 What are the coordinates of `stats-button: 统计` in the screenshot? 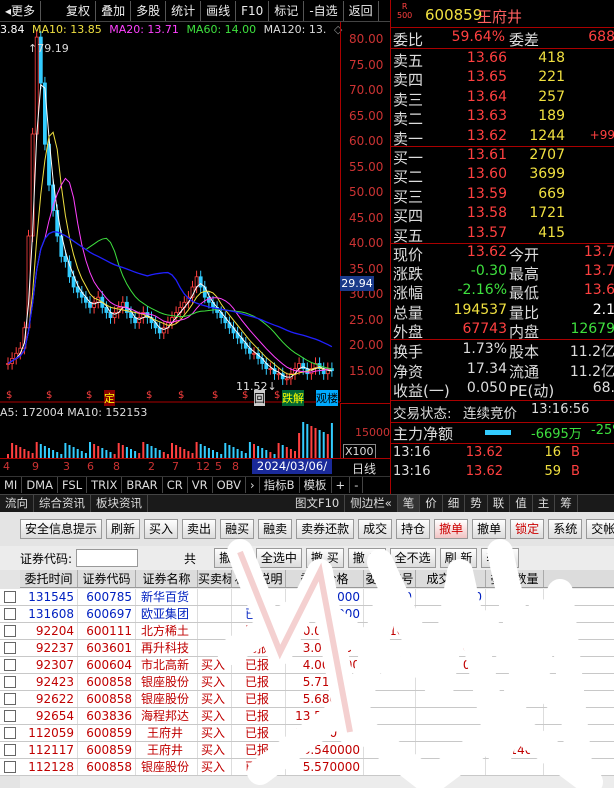 It's located at (184, 10).